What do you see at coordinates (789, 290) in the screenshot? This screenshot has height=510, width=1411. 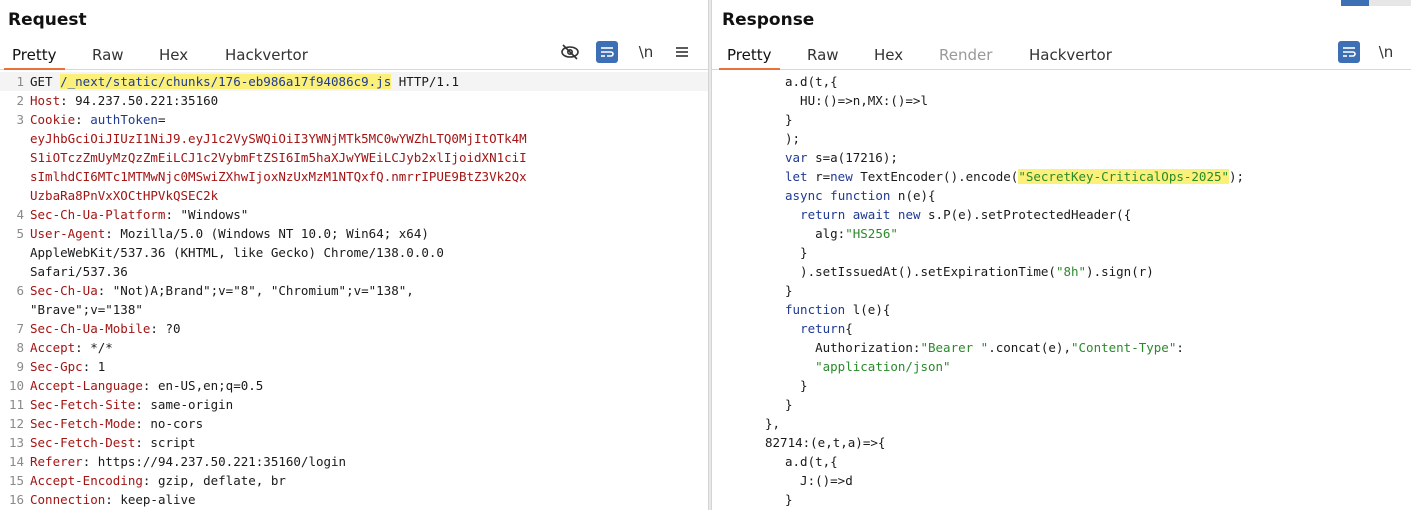 I see `code-token: }` at bounding box center [789, 290].